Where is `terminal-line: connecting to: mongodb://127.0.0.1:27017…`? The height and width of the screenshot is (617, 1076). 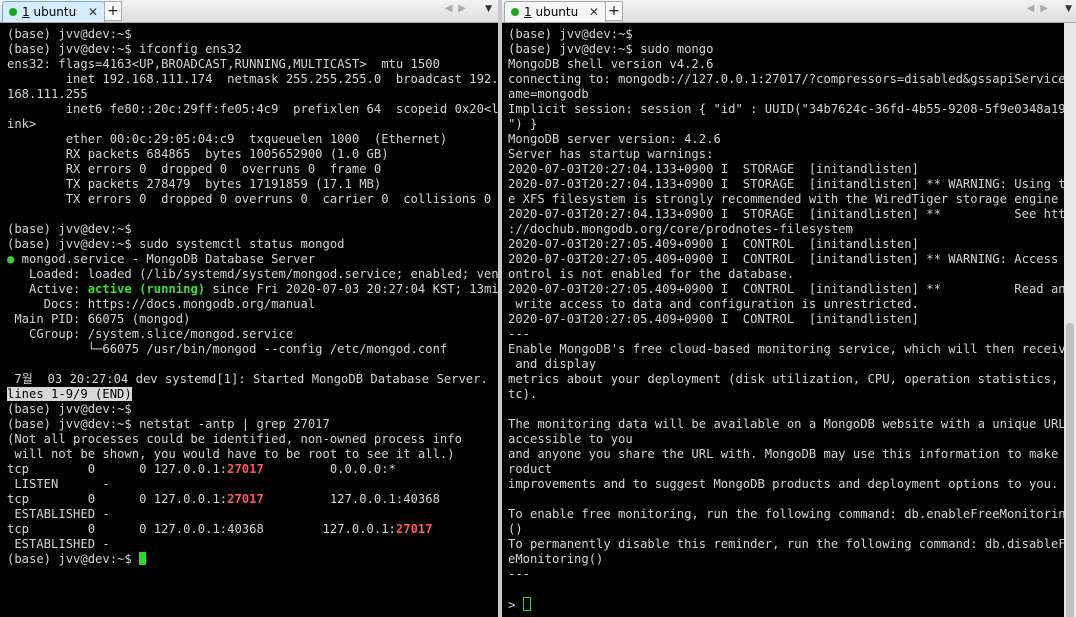
terminal-line: connecting to: mongodb://127.0.0.1:27017… is located at coordinates (792, 79).